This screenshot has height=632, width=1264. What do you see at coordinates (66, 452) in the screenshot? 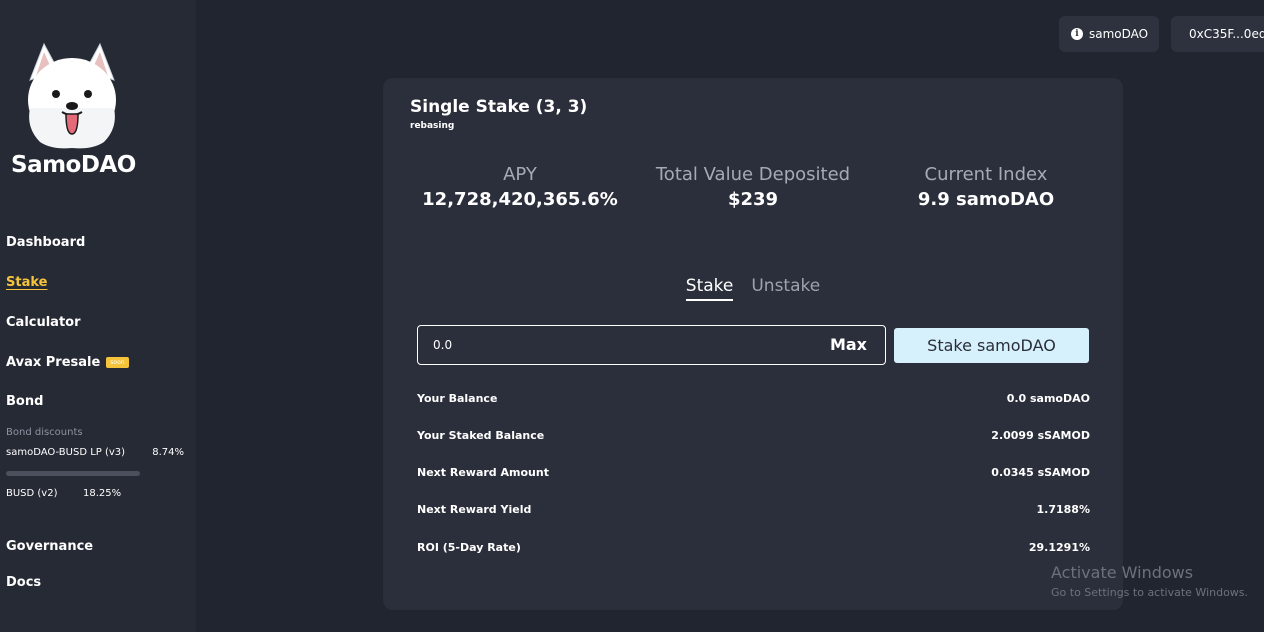
I see `bond-item-name: samoDAO-BUSD LP (v3)` at bounding box center [66, 452].